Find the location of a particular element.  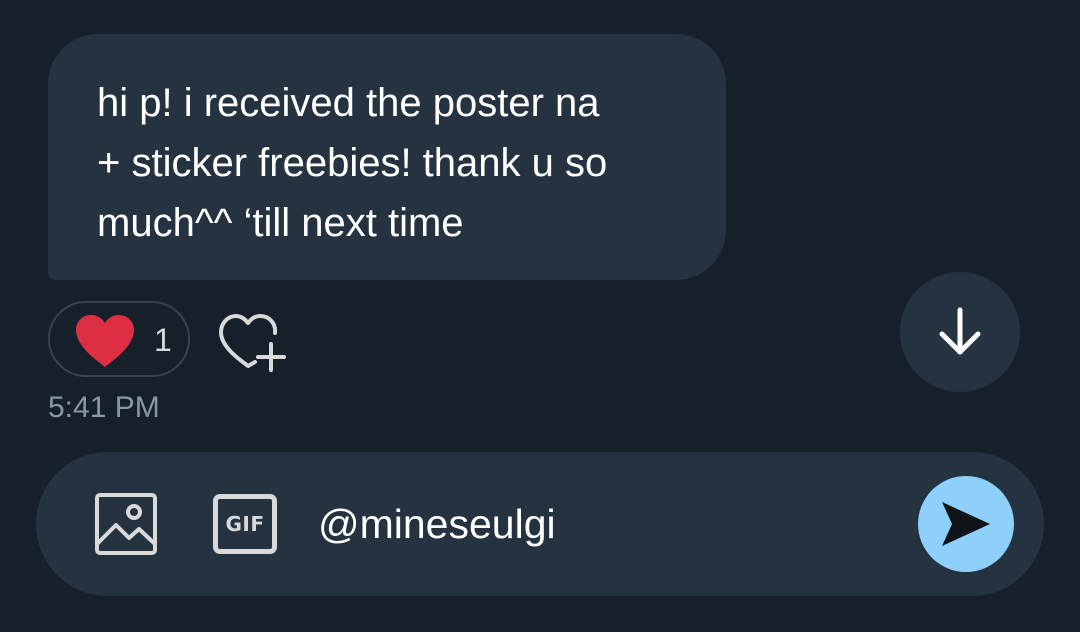

heart-reaction-pill: 1 is located at coordinates (119, 339).